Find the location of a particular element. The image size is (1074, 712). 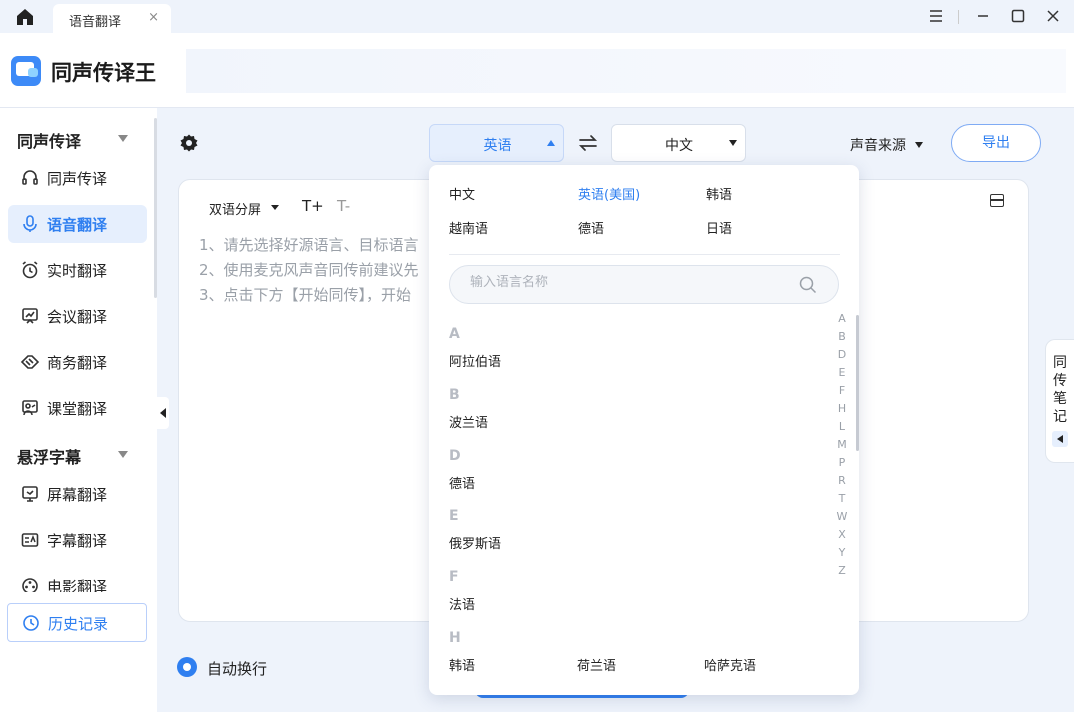

gear-icon is located at coordinates (189, 143).